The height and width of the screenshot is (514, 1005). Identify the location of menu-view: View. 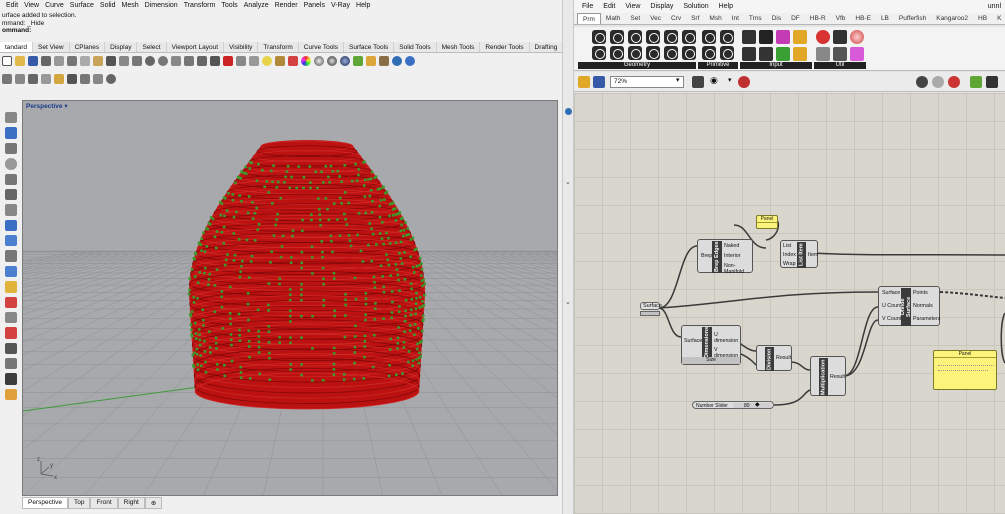
(31, 5).